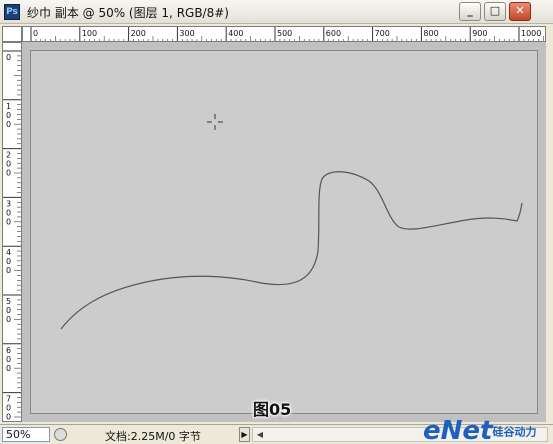 The height and width of the screenshot is (444, 553). What do you see at coordinates (514, 432) in the screenshot?
I see `watermark-sub: 硅谷动力` at bounding box center [514, 432].